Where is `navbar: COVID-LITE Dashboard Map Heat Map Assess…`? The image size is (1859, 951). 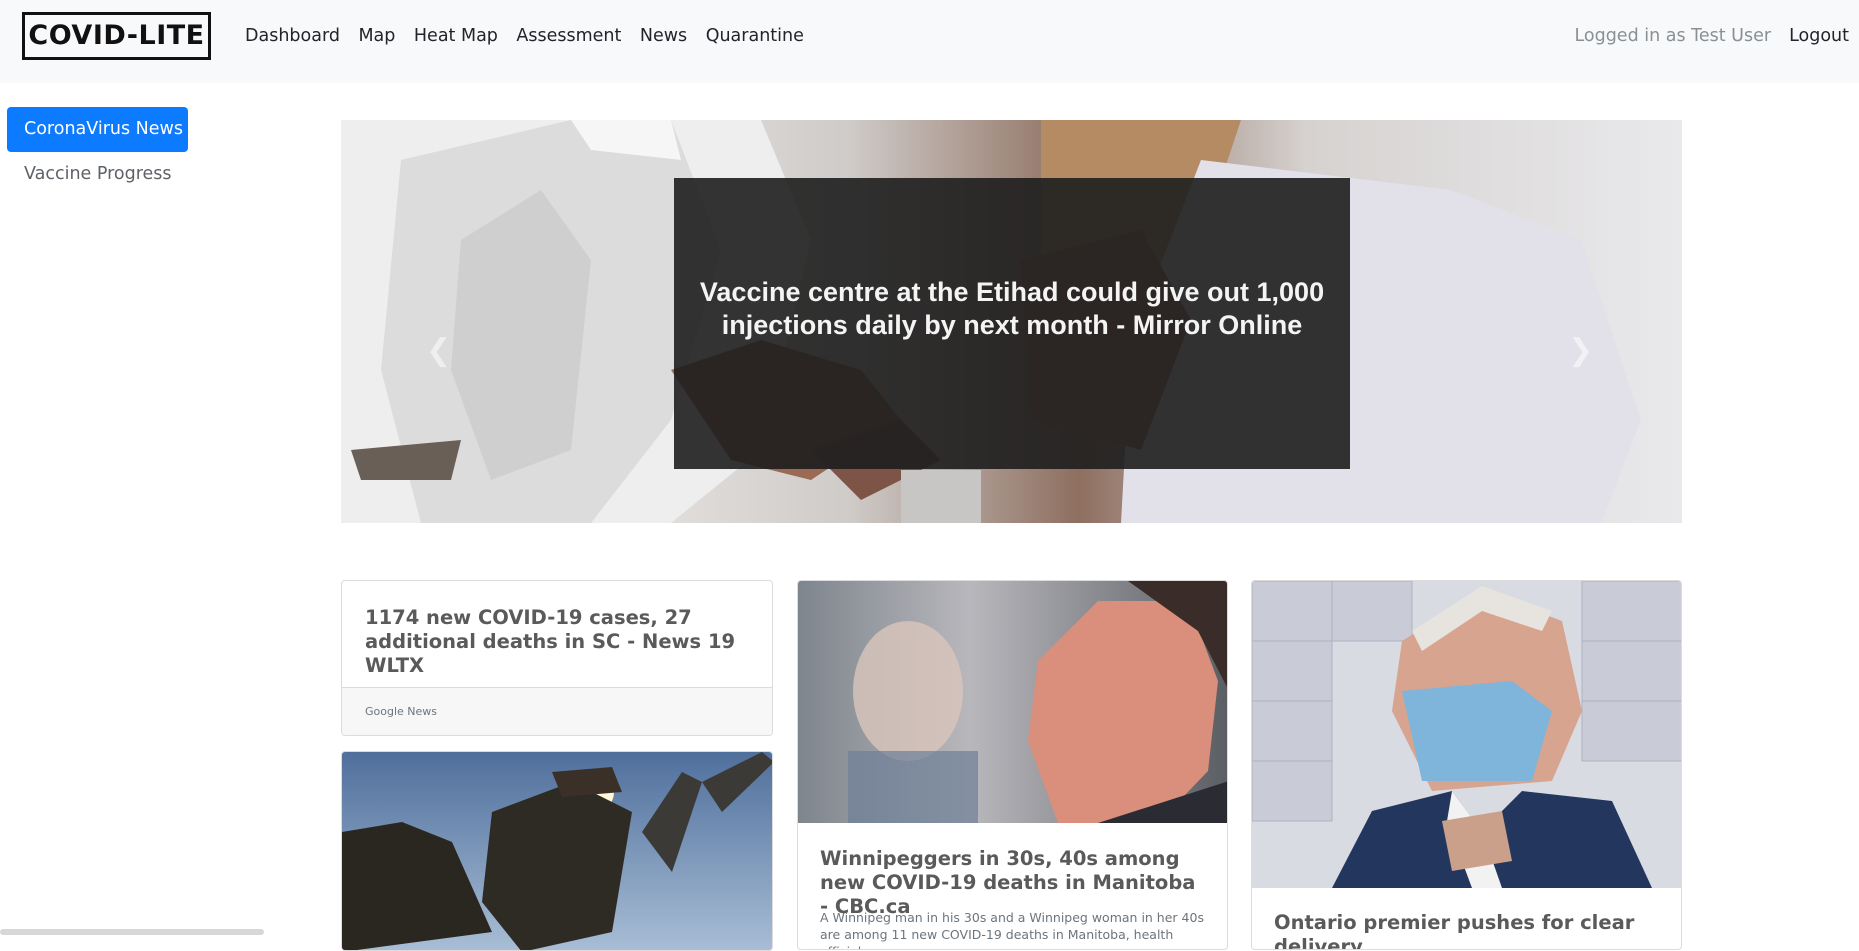
navbar: COVID-LITE Dashboard Map Heat Map Assess… is located at coordinates (929, 41).